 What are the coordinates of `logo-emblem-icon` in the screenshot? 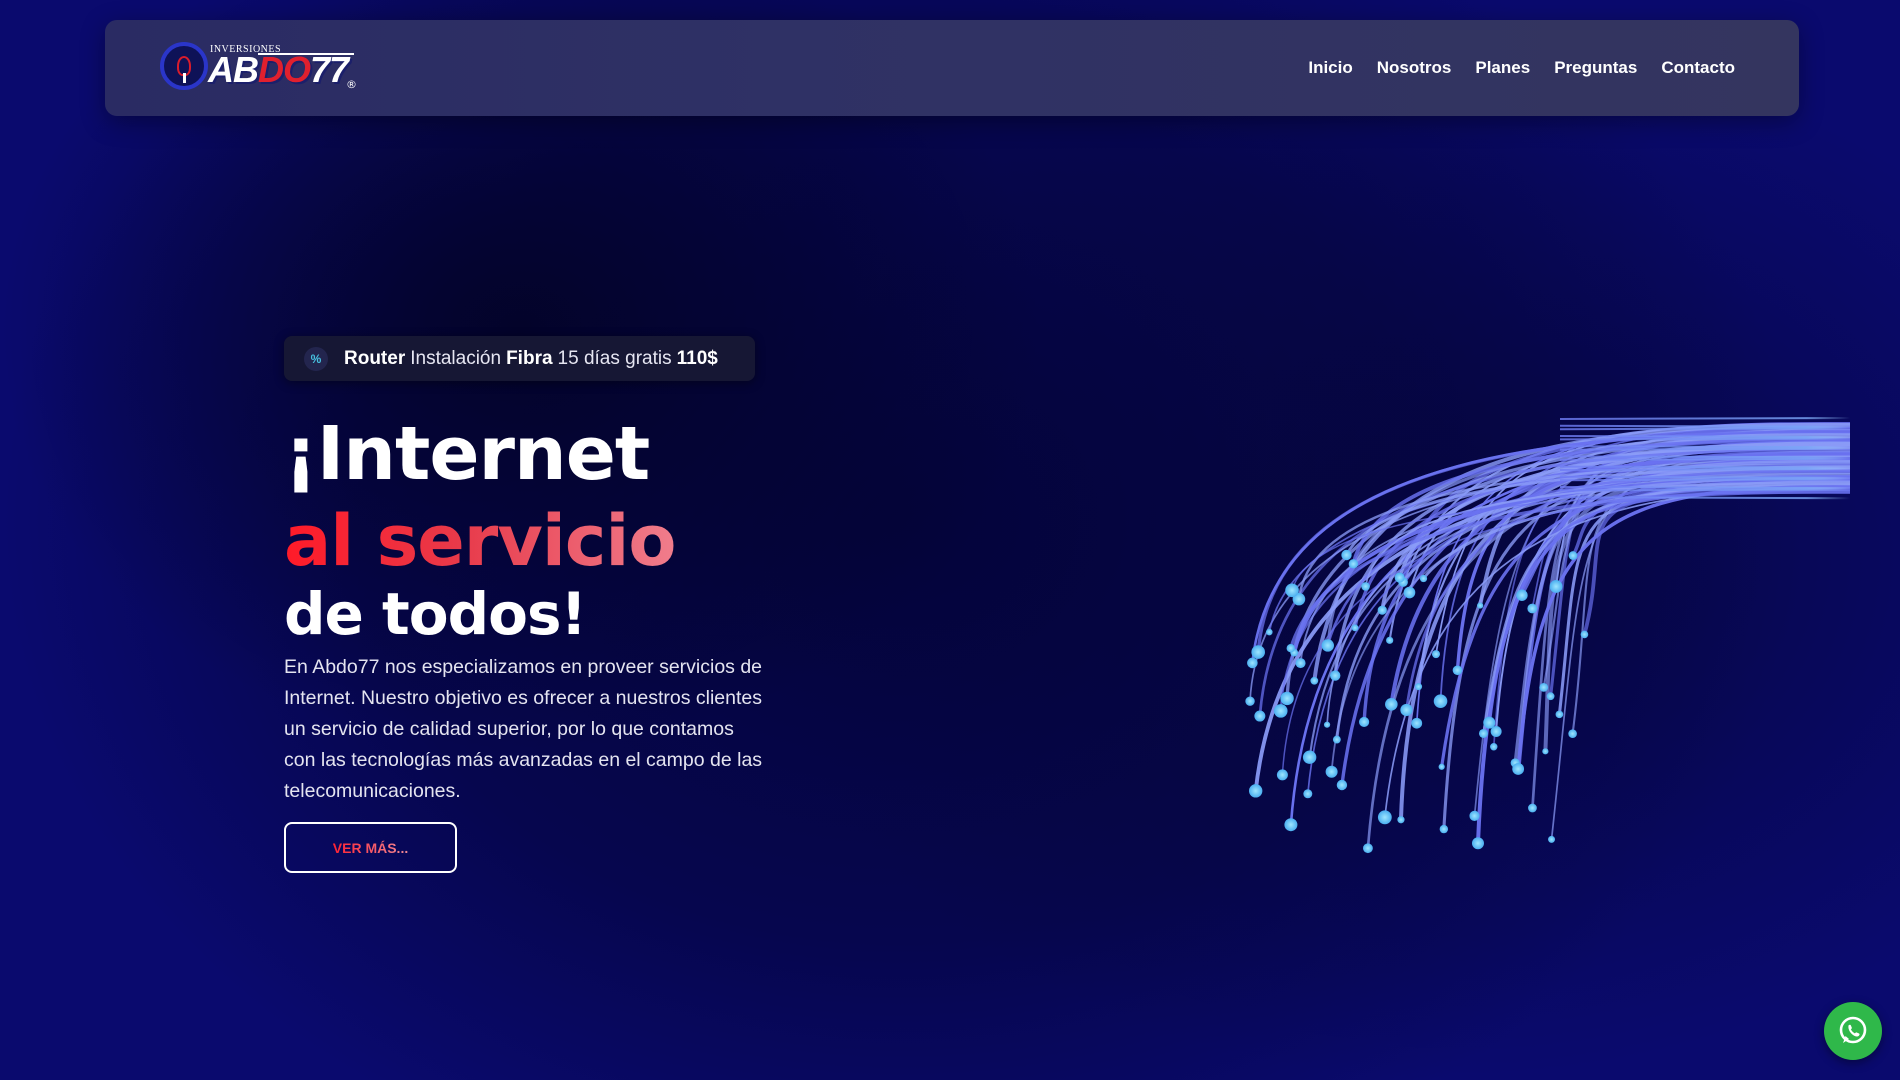 It's located at (184, 66).